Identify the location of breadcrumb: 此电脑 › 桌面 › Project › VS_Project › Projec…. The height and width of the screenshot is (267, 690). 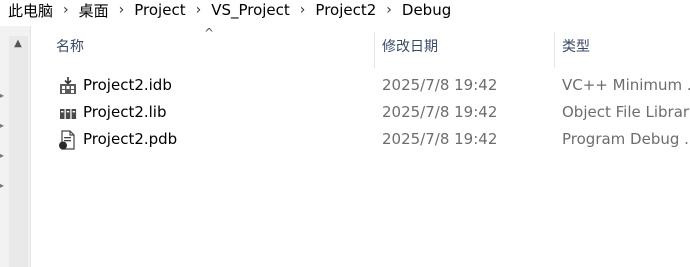
(345, 10).